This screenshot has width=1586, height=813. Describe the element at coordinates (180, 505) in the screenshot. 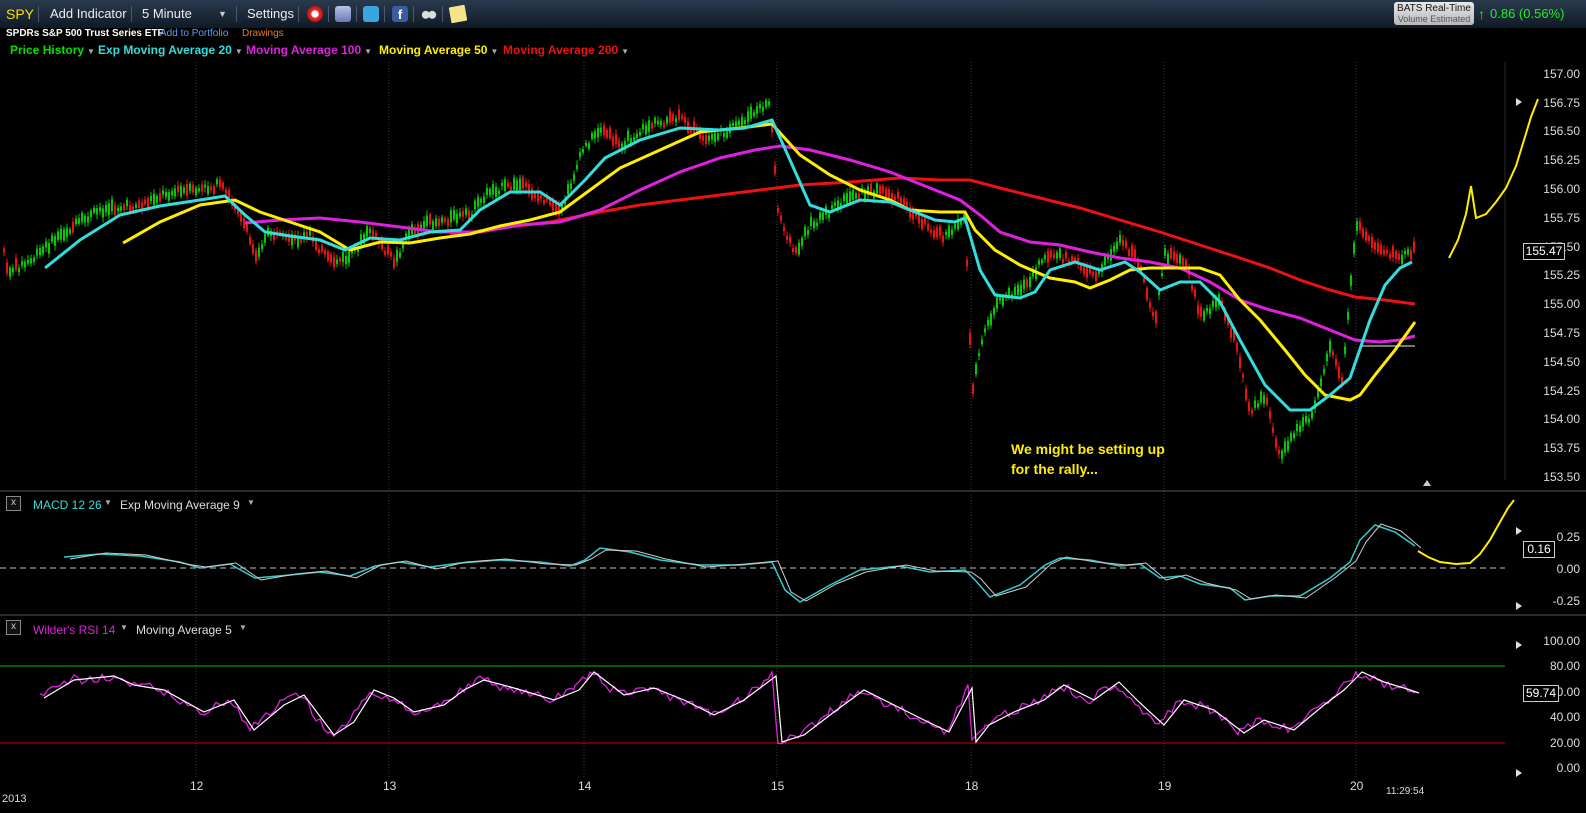

I see `macd-signal-label: Exp Moving Average 9` at that location.